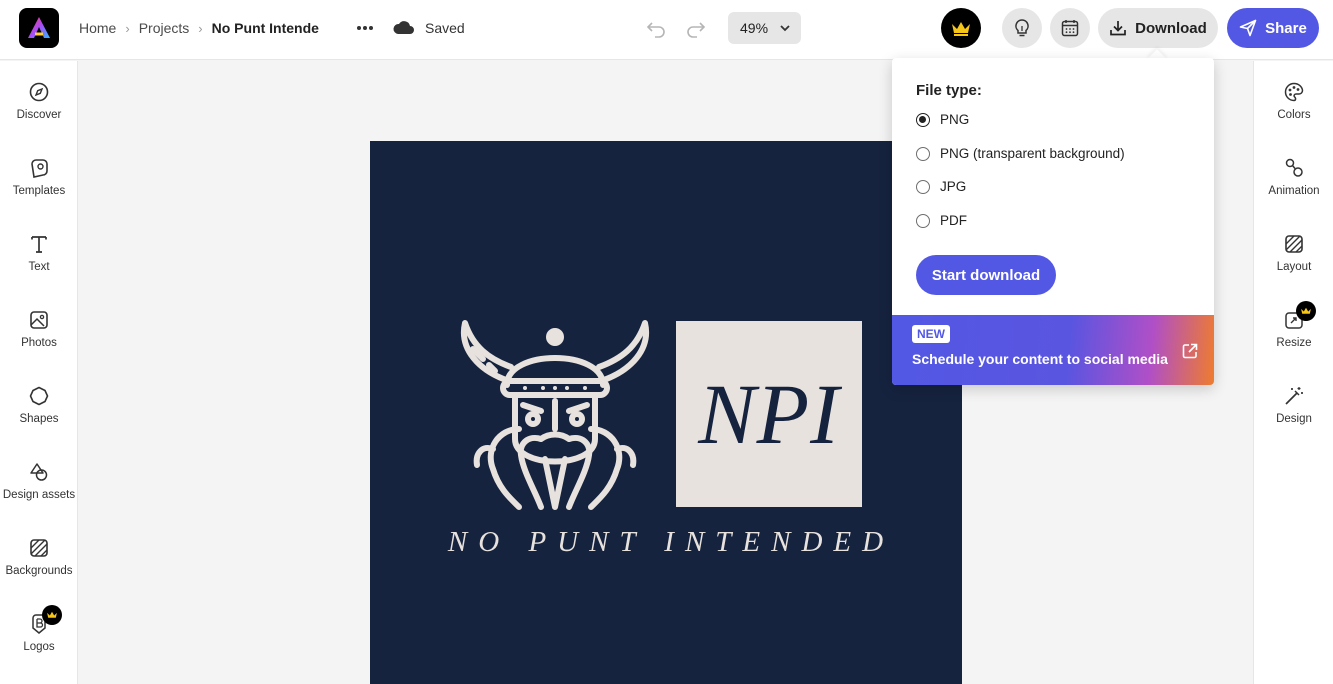 The height and width of the screenshot is (684, 1333). Describe the element at coordinates (39, 168) in the screenshot. I see `templates-icon` at that location.